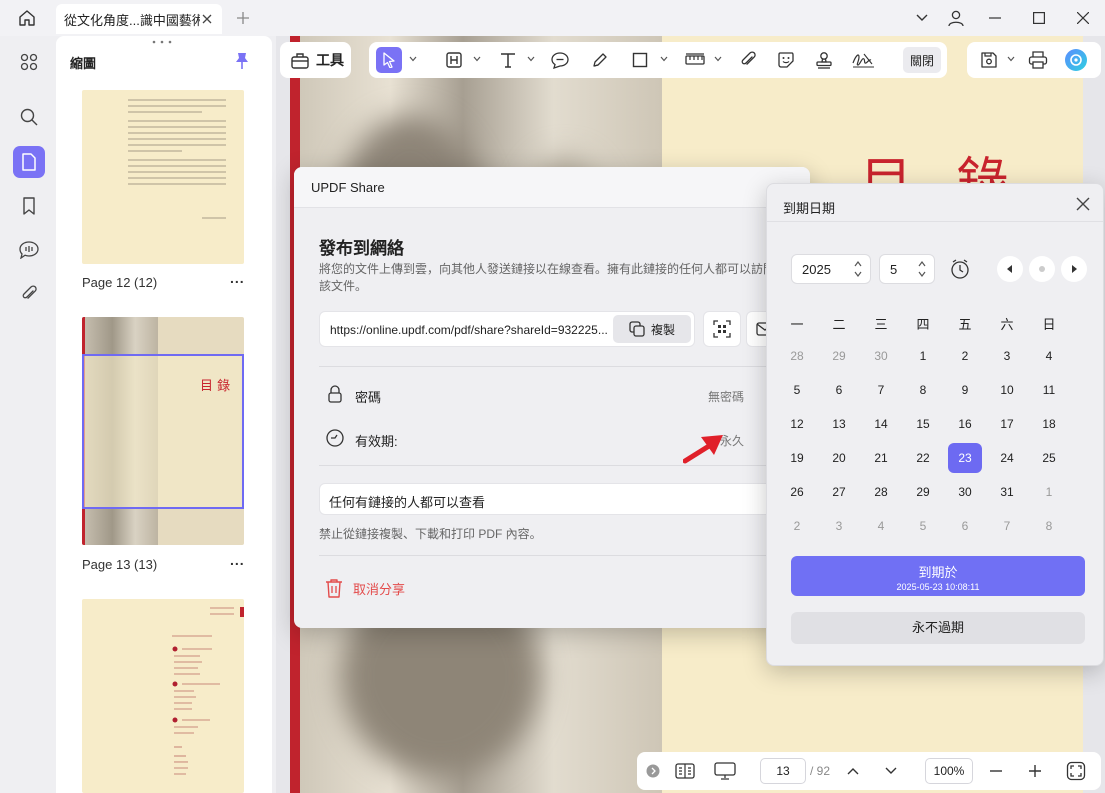 The height and width of the screenshot is (793, 1105). I want to click on page-layout-icon, so click(685, 771).